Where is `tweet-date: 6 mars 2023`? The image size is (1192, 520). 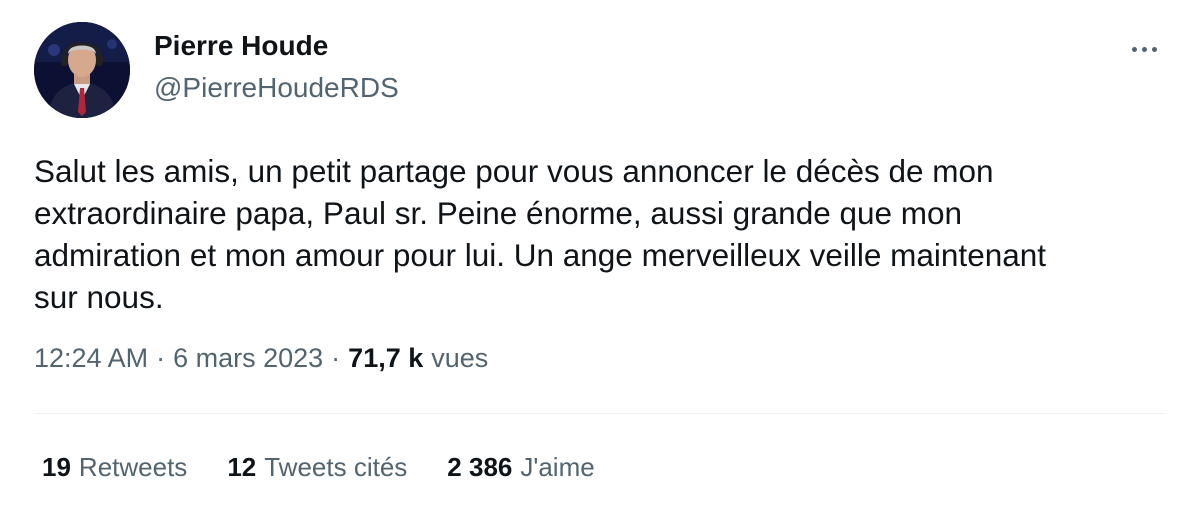
tweet-date: 6 mars 2023 is located at coordinates (248, 358).